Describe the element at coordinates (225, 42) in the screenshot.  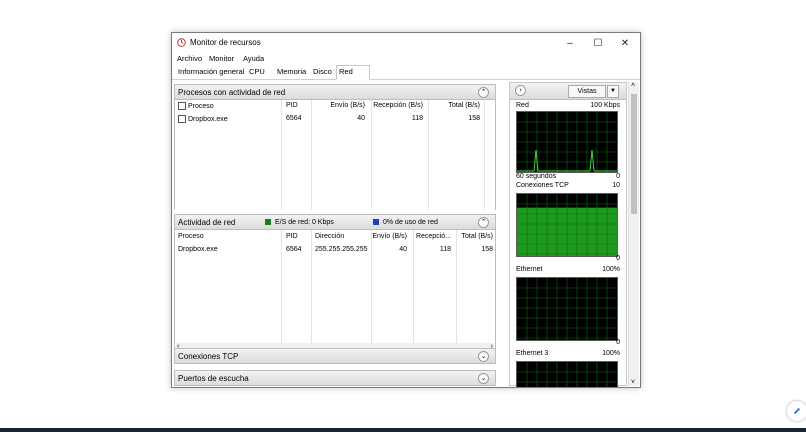
I see `window-title: Monitor de recursos` at that location.